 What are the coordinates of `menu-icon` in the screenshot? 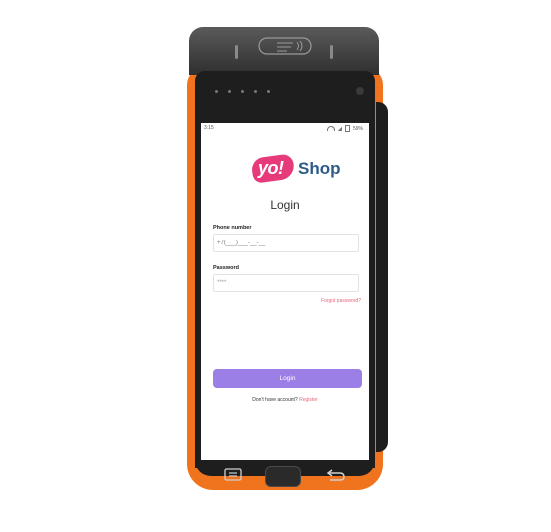 It's located at (233, 474).